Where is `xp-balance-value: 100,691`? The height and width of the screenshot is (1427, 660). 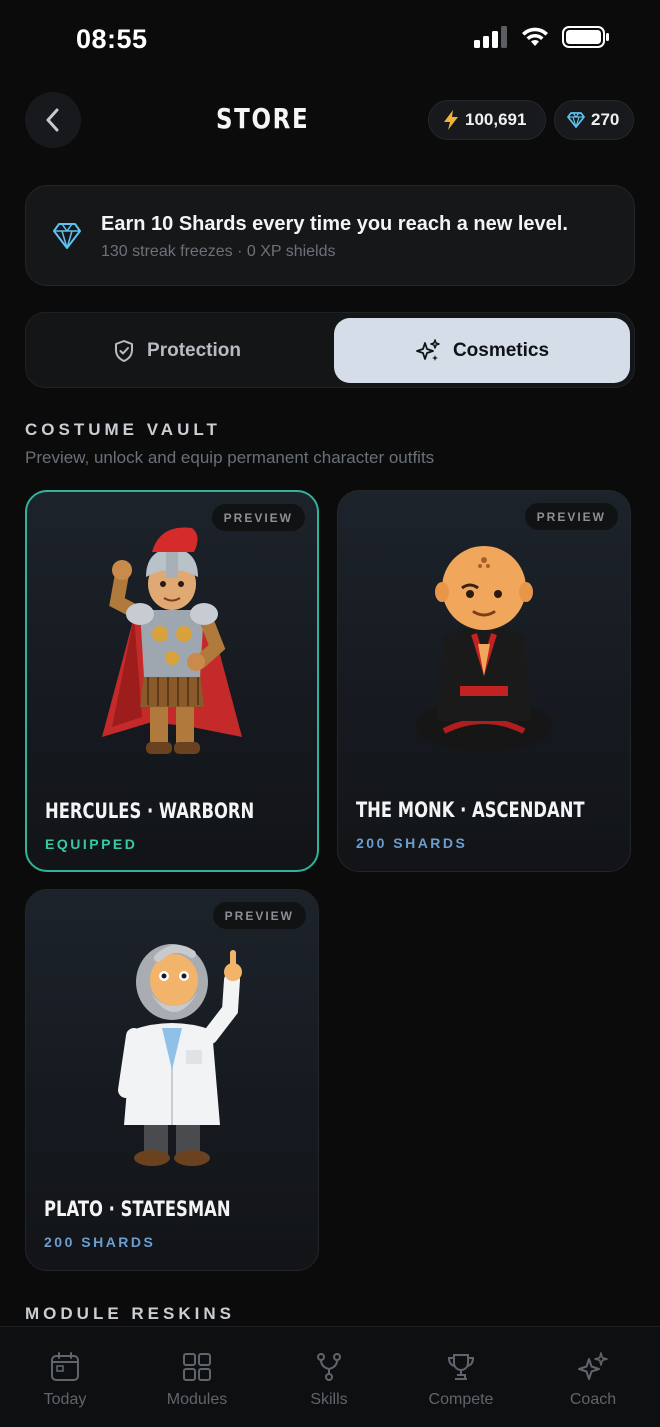 xp-balance-value: 100,691 is located at coordinates (496, 119).